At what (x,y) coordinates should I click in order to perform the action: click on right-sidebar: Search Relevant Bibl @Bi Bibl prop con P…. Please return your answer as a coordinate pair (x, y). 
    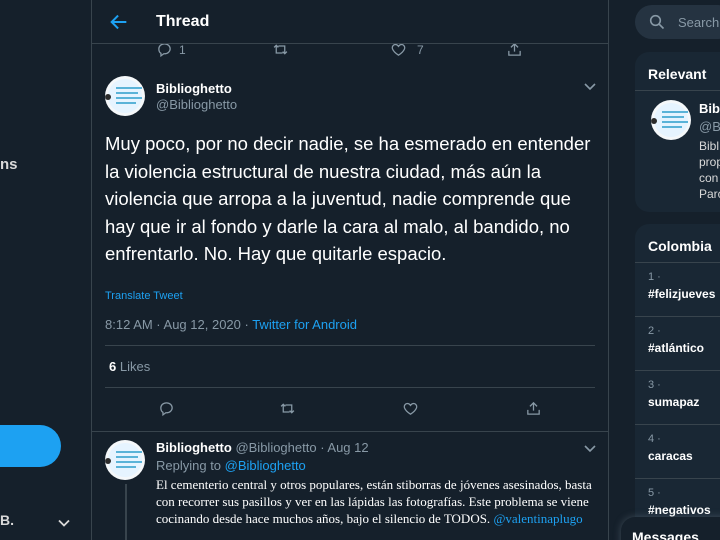
    Looking at the image, I should click on (677, 270).